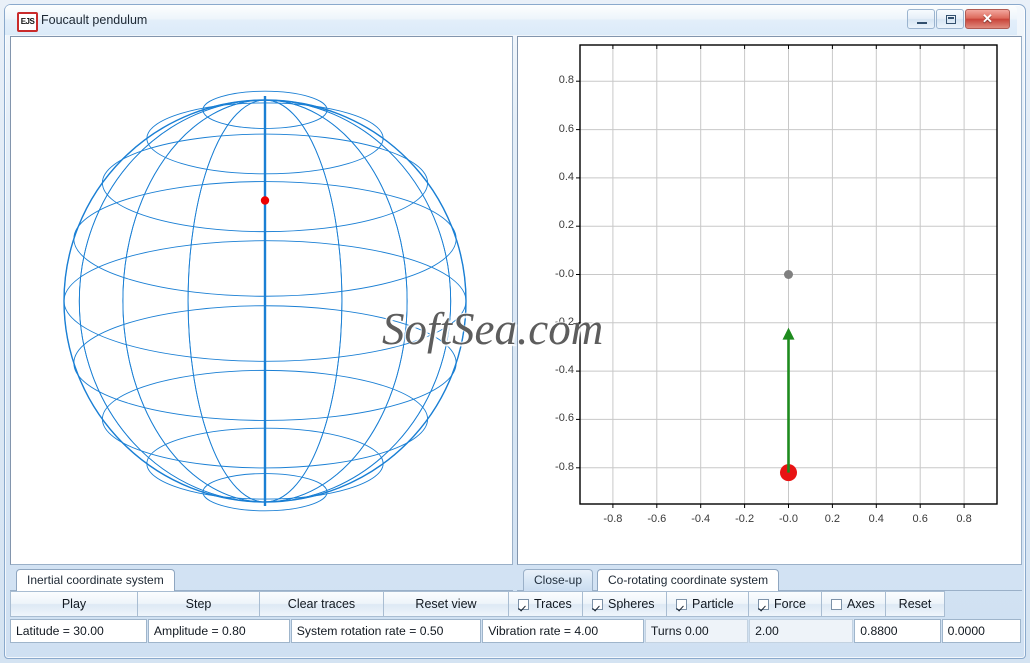 The height and width of the screenshot is (663, 1030). I want to click on tab-close-up: Close-up, so click(558, 580).